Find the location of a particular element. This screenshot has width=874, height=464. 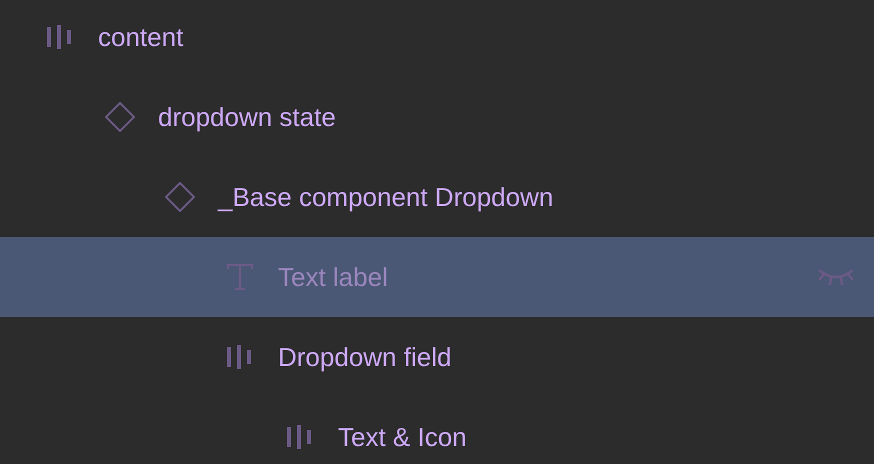

layer-name: Text label is located at coordinates (333, 277).